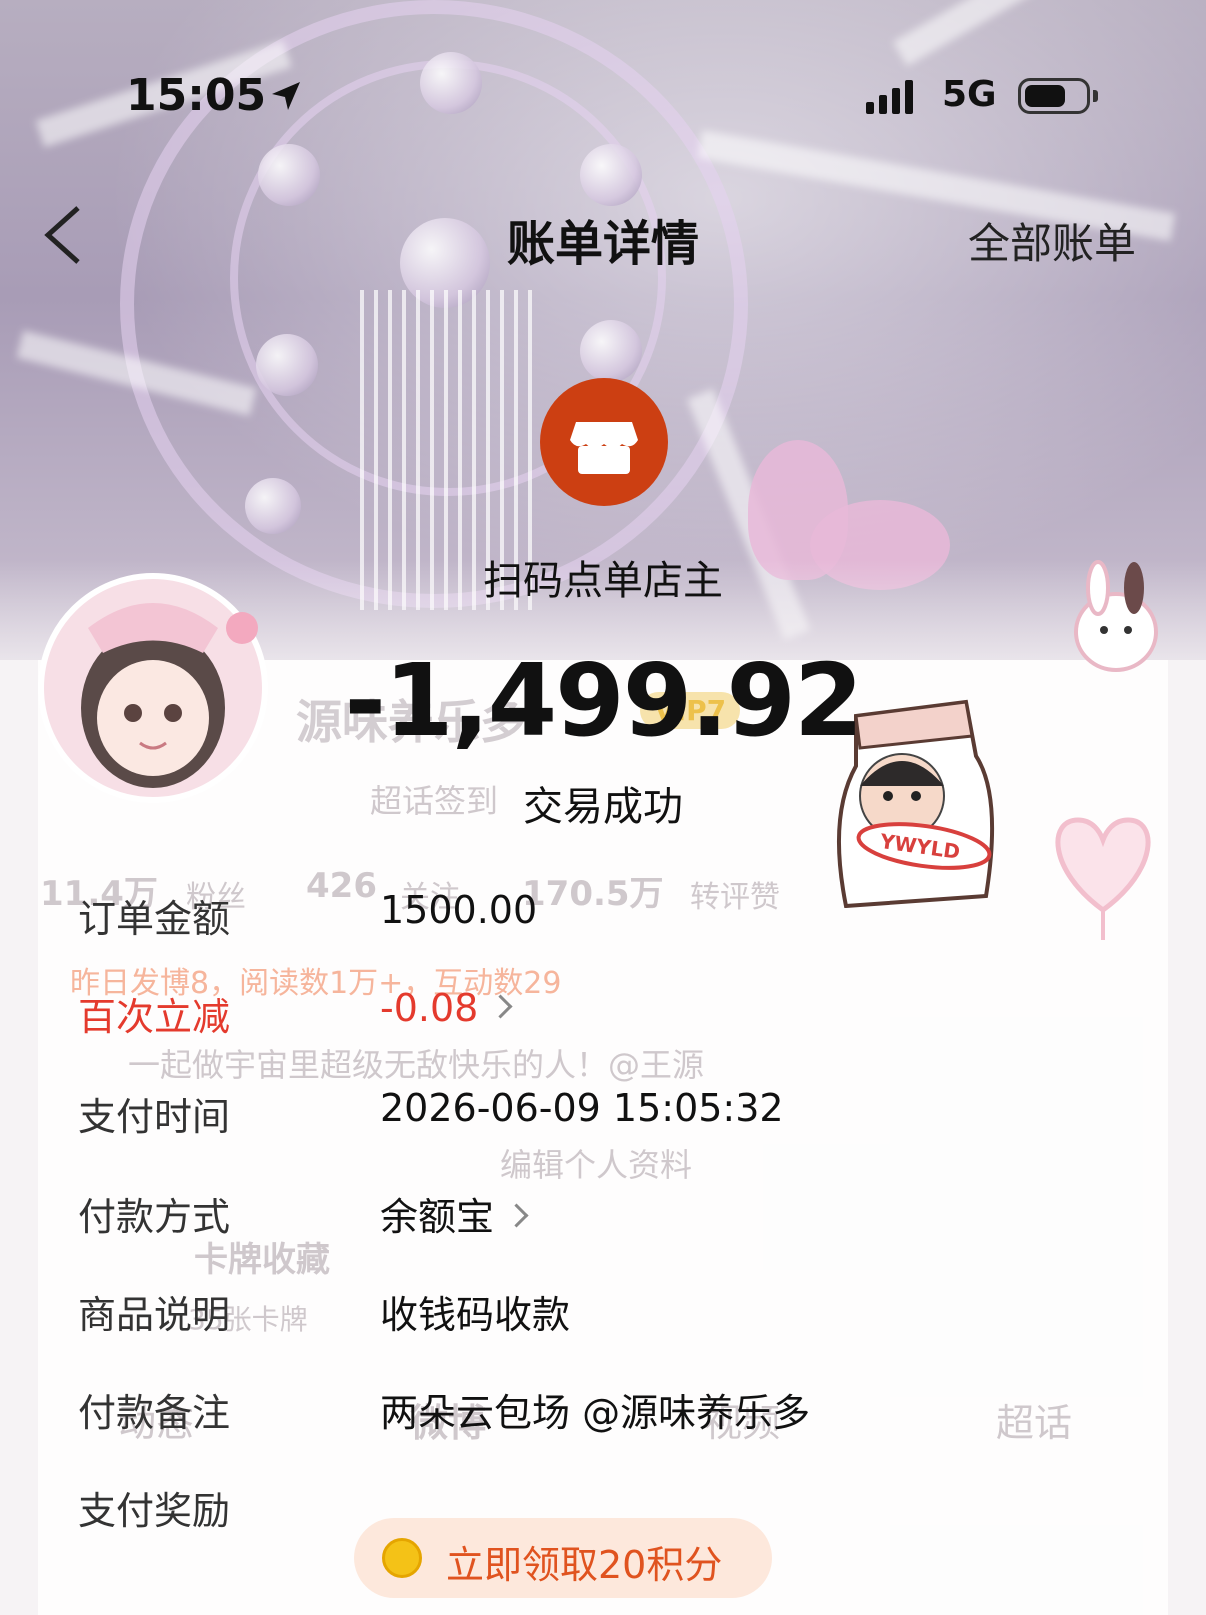 This screenshot has width=1206, height=1615. Describe the element at coordinates (154, 919) in the screenshot. I see `order-amount-label: 订单金额` at that location.